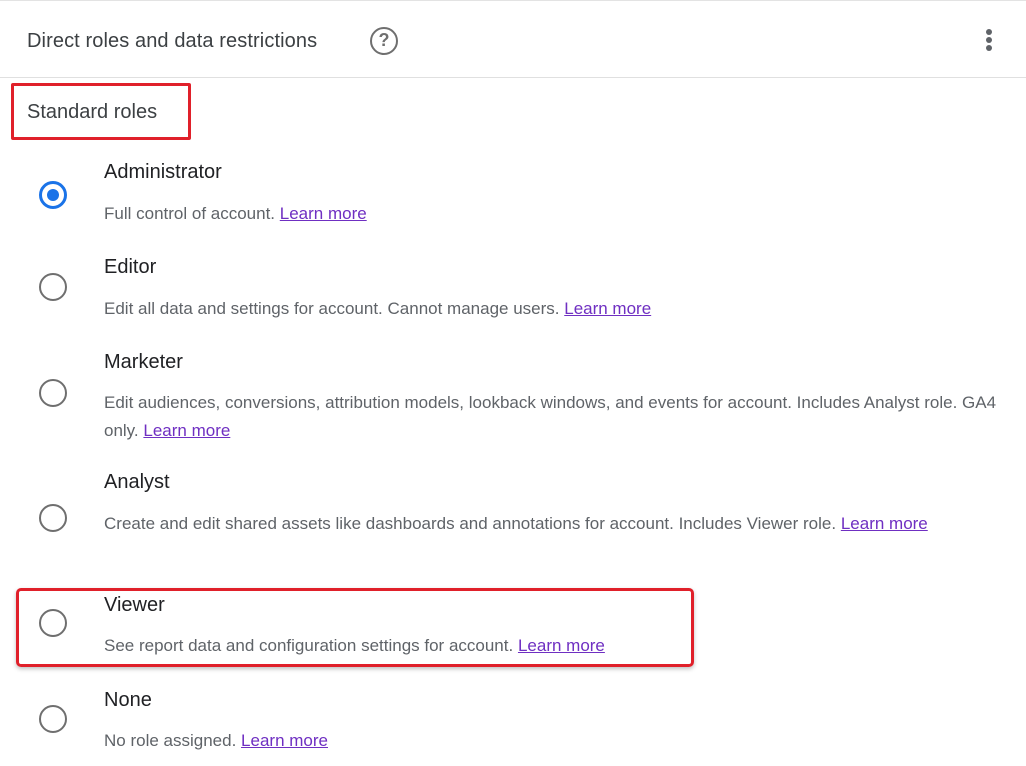  Describe the element at coordinates (137, 482) in the screenshot. I see `role-name: Analyst` at that location.